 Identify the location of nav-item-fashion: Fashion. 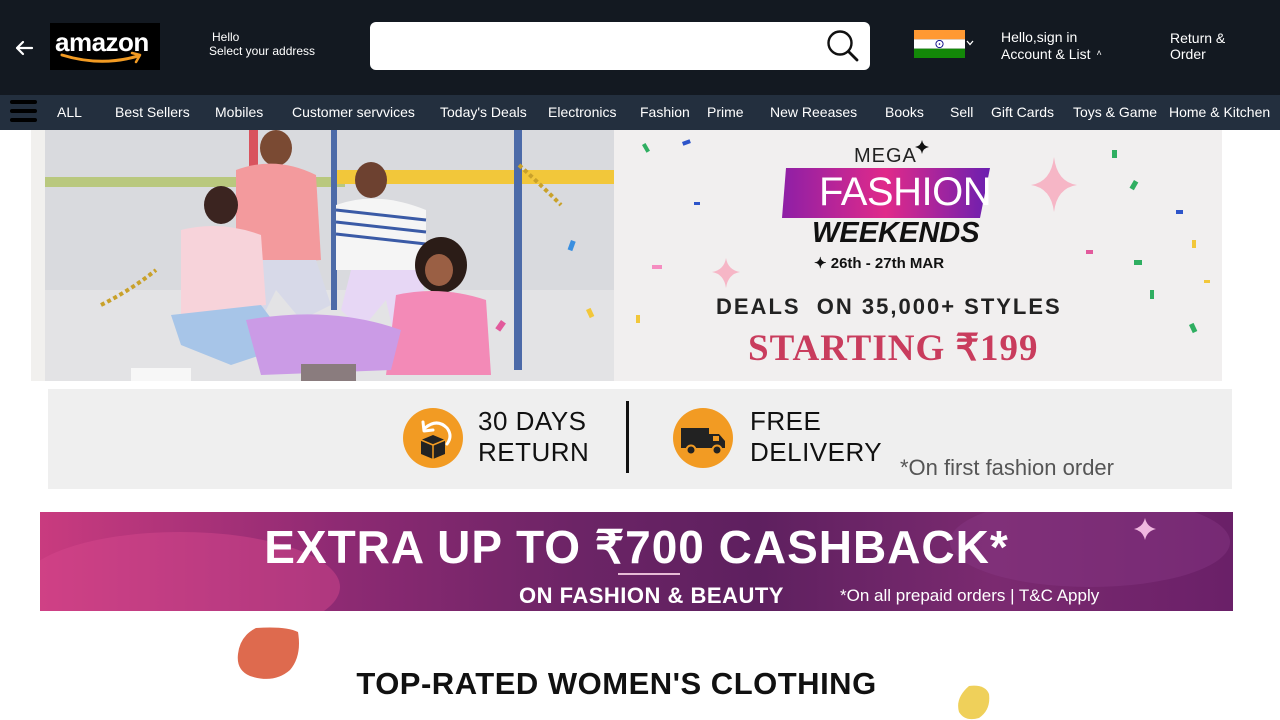
(665, 112).